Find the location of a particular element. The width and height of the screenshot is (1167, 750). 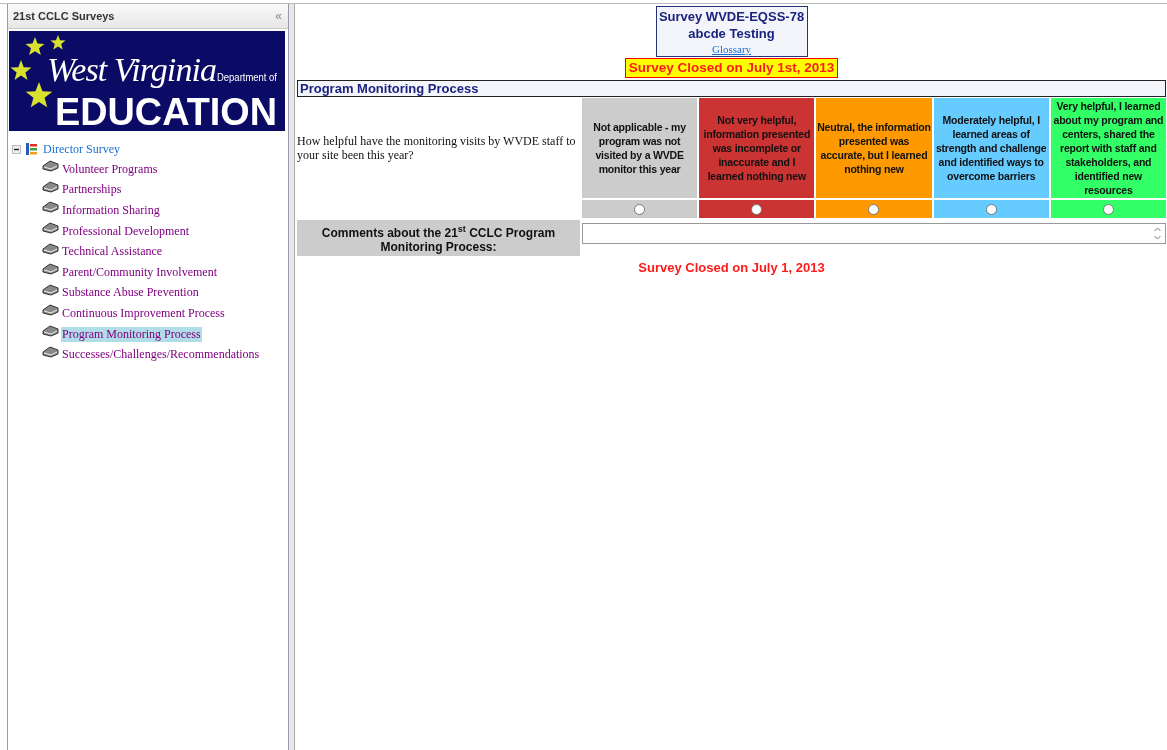

tree-item: Program Monitoring Process is located at coordinates (131, 334).